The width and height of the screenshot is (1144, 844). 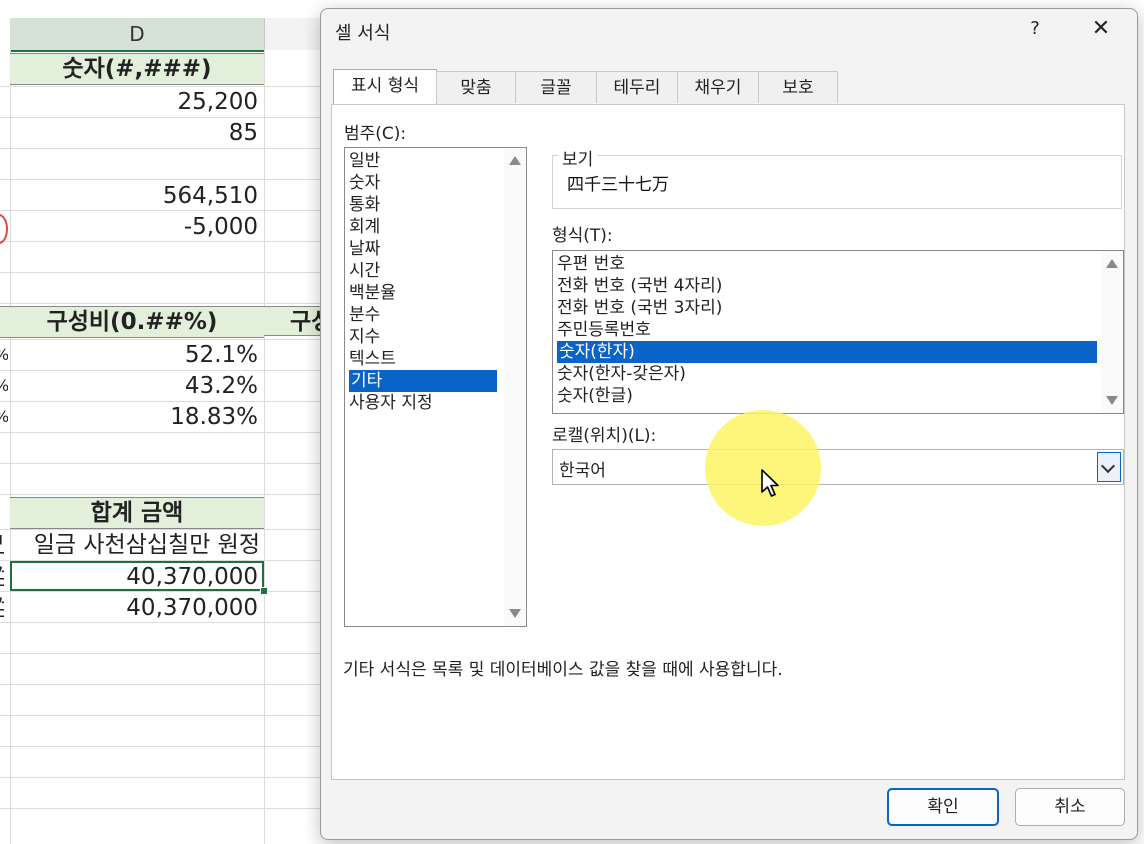 What do you see at coordinates (595, 396) in the screenshot?
I see `type-item: 숫자(한글)` at bounding box center [595, 396].